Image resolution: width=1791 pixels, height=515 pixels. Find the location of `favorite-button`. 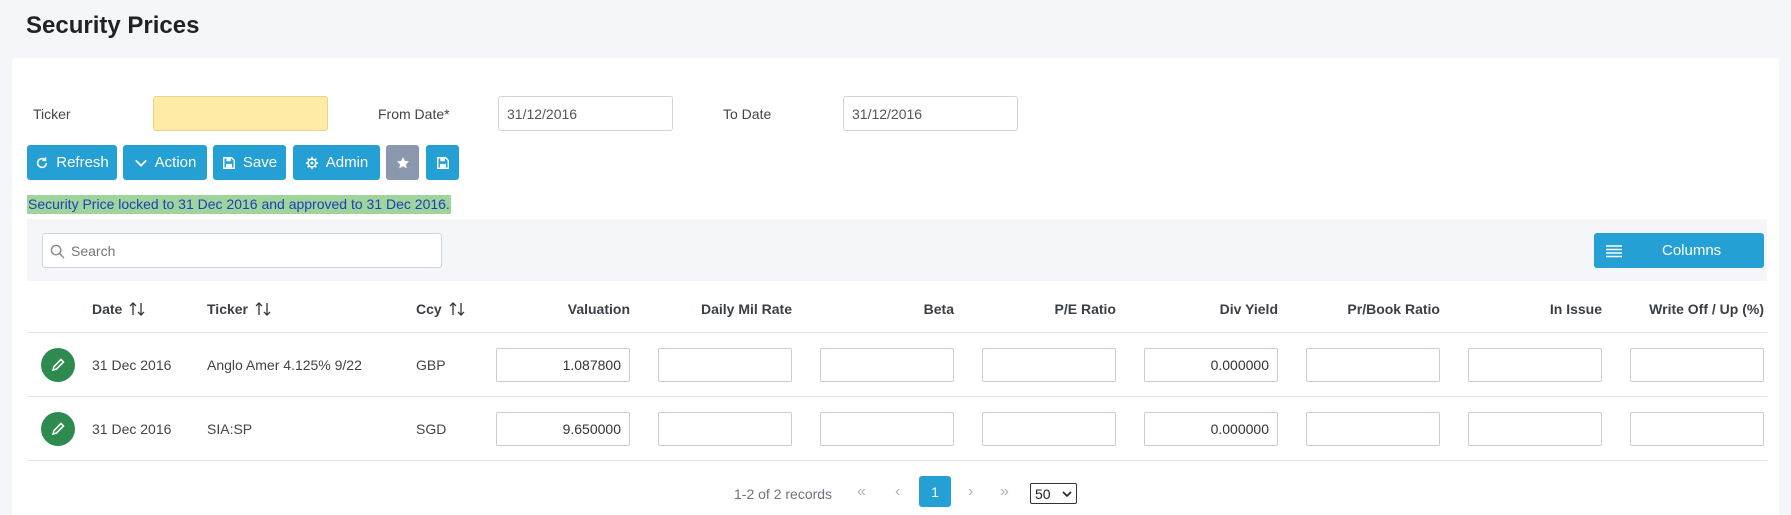

favorite-button is located at coordinates (402, 162).